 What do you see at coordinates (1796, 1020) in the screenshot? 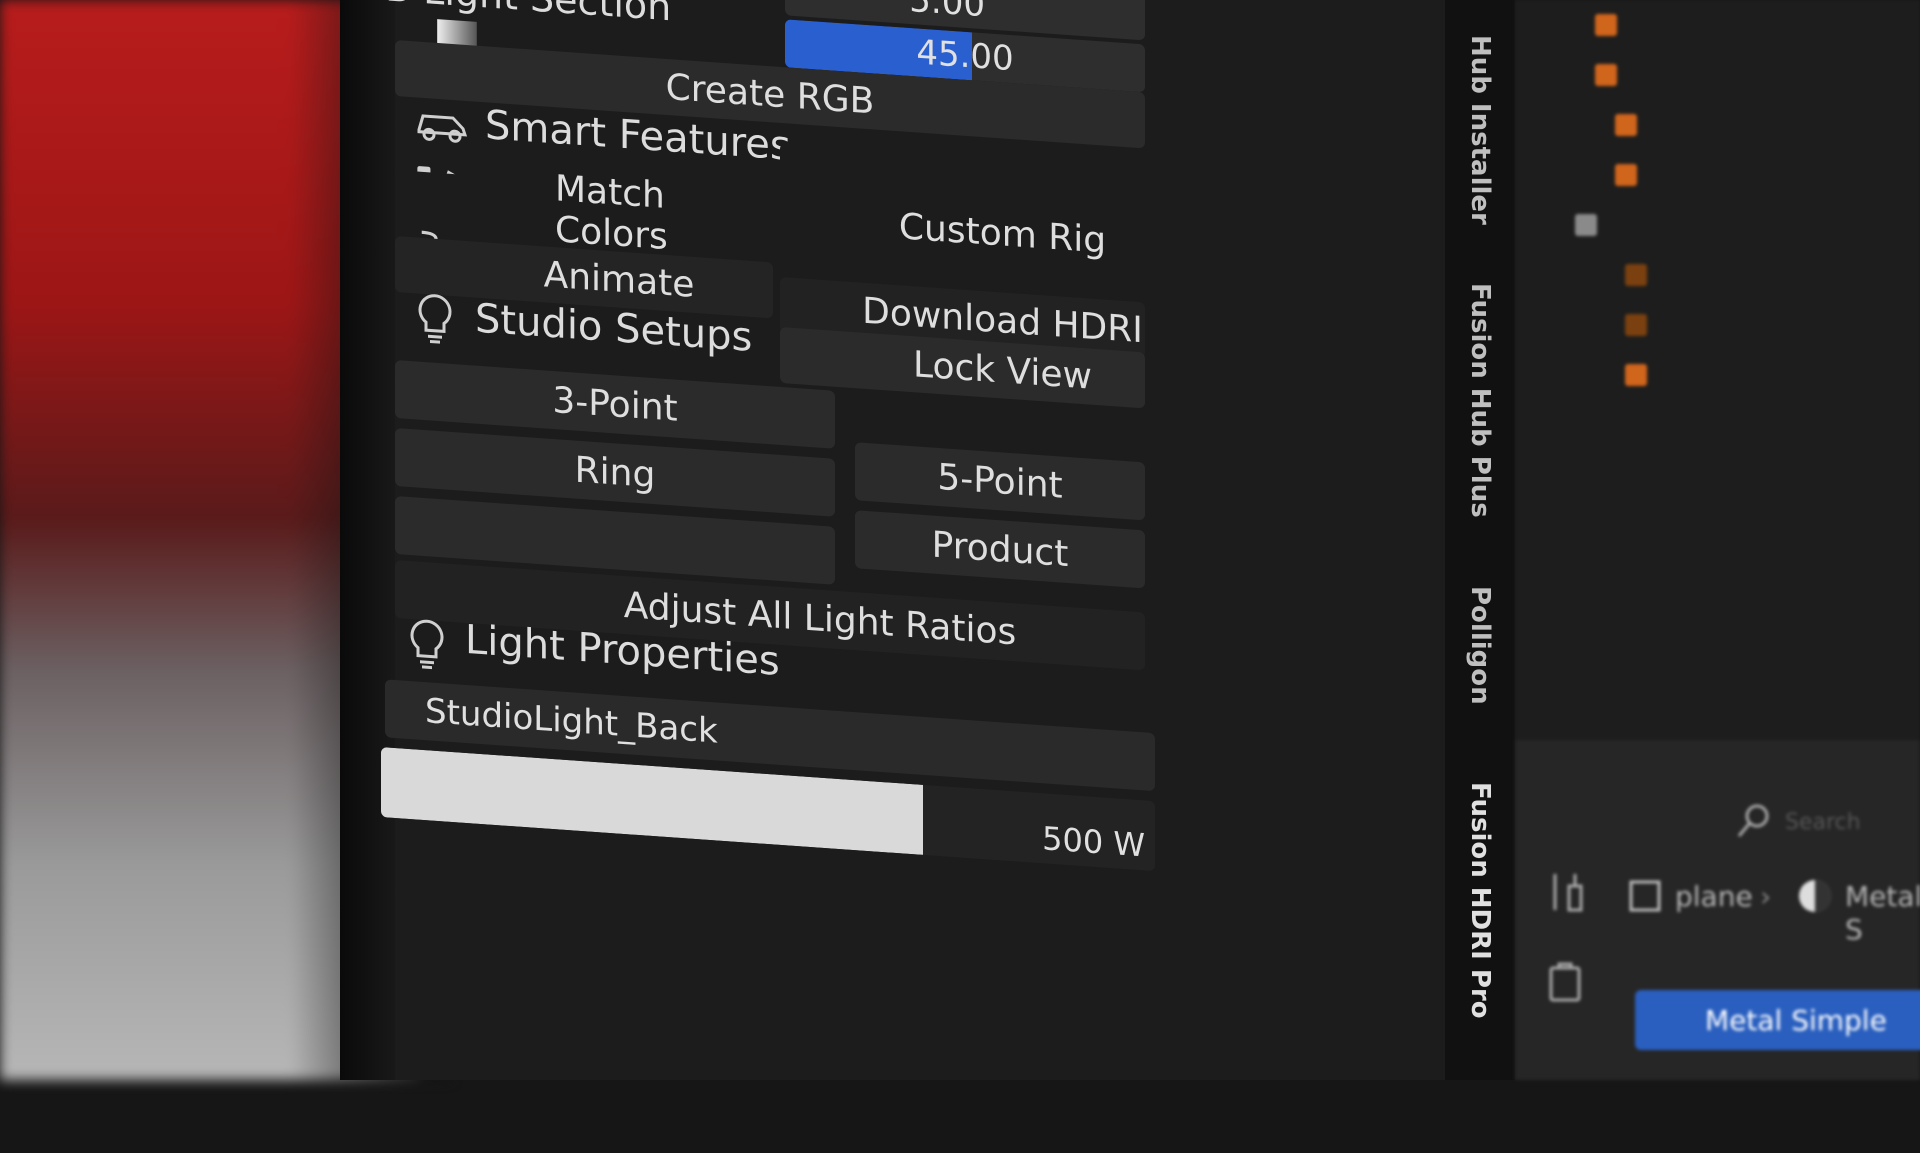
I see `selected-material-label: Metal Simple` at bounding box center [1796, 1020].